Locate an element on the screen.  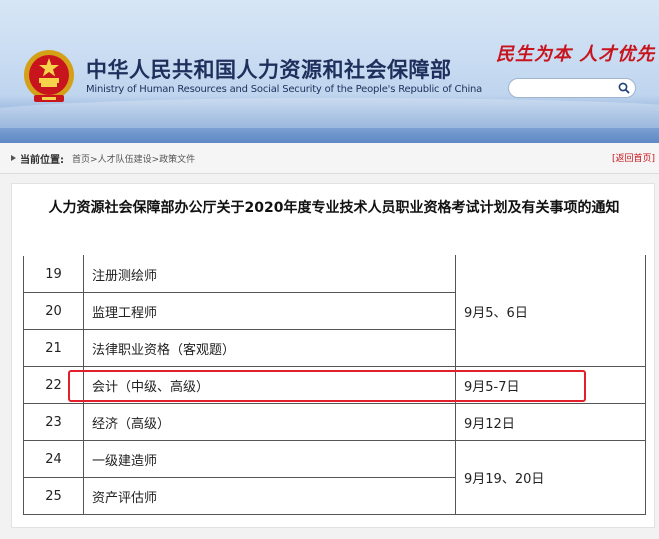
site-slogan: 民生为本 人才优先 is located at coordinates (576, 54).